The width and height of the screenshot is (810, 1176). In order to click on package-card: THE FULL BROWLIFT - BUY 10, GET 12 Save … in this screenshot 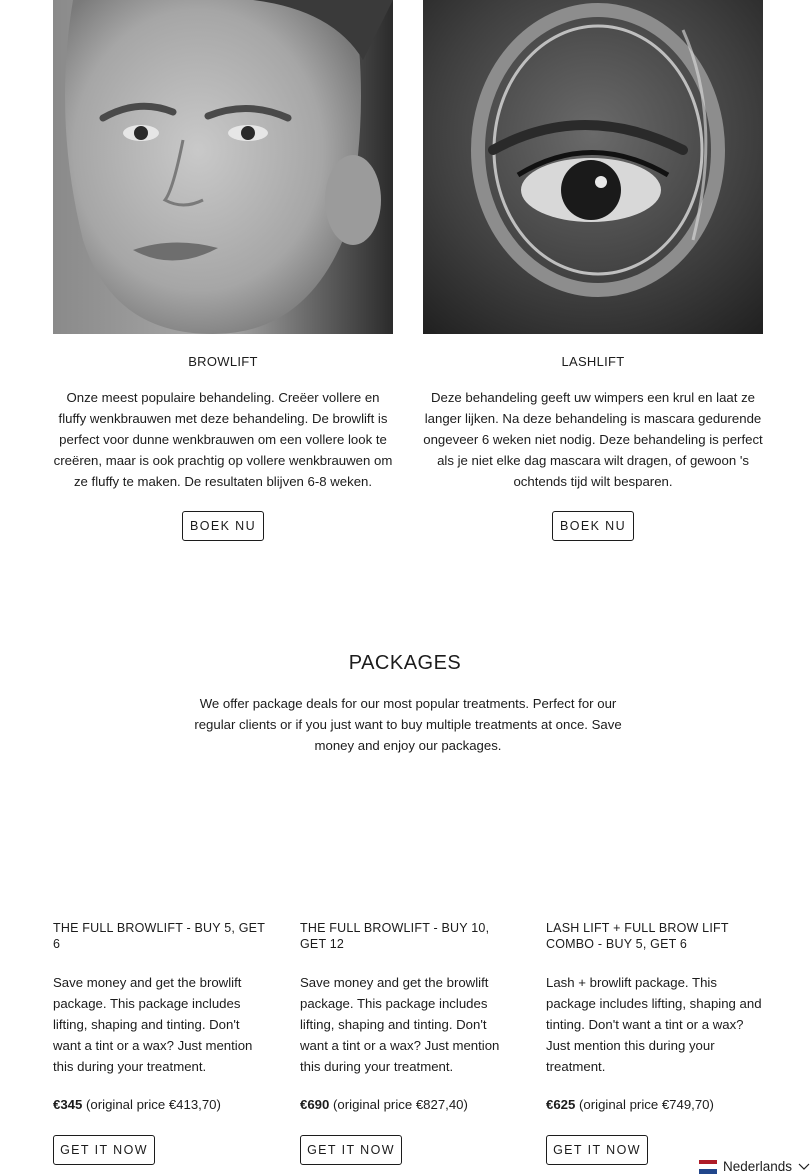, I will do `click(409, 1016)`.